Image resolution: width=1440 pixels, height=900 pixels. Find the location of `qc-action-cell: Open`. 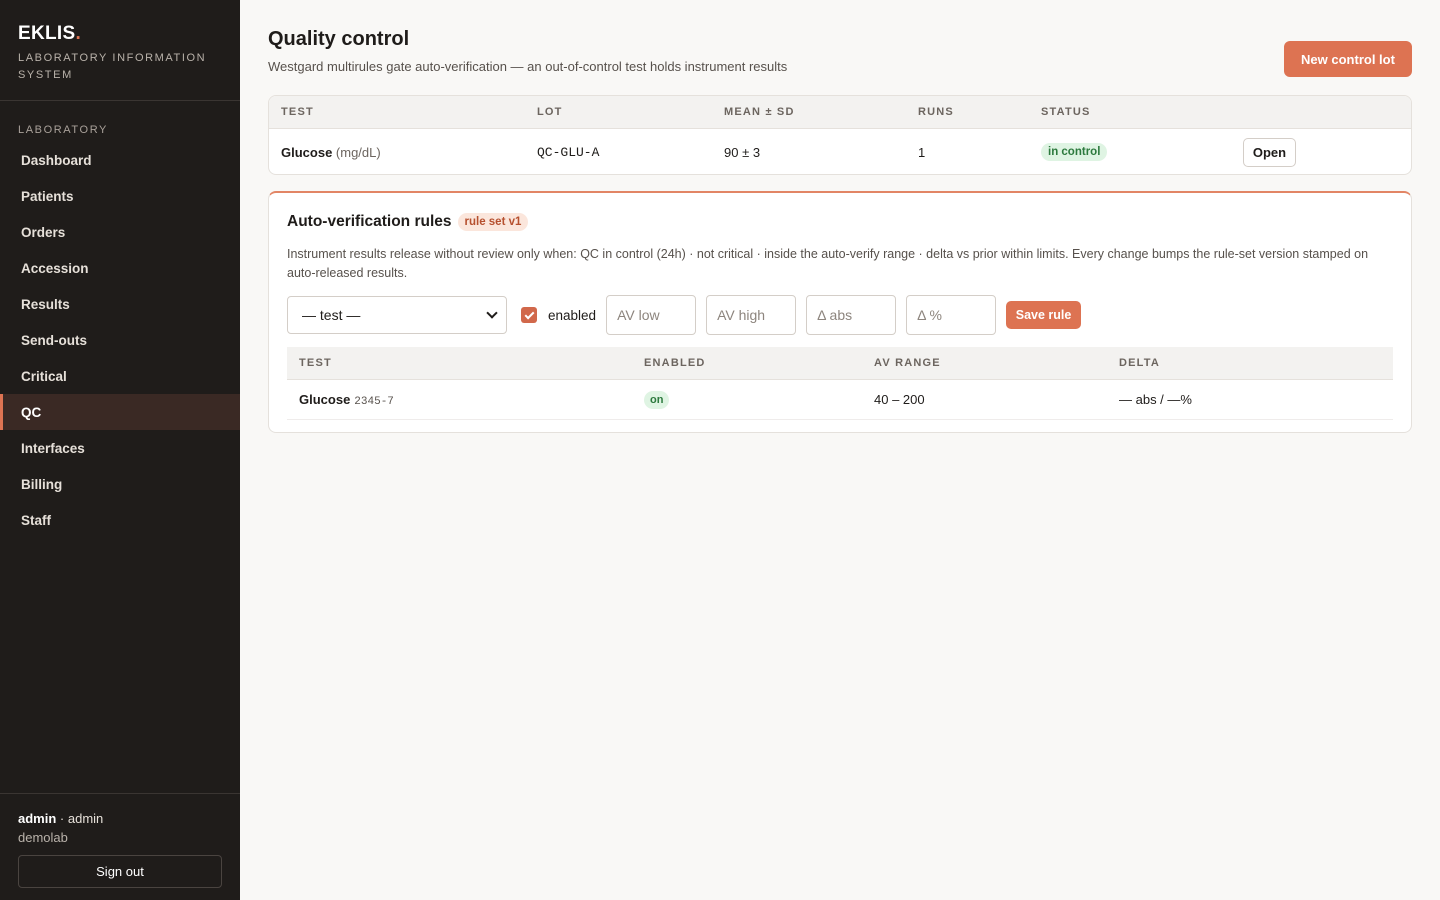

qc-action-cell: Open is located at coordinates (1269, 152).